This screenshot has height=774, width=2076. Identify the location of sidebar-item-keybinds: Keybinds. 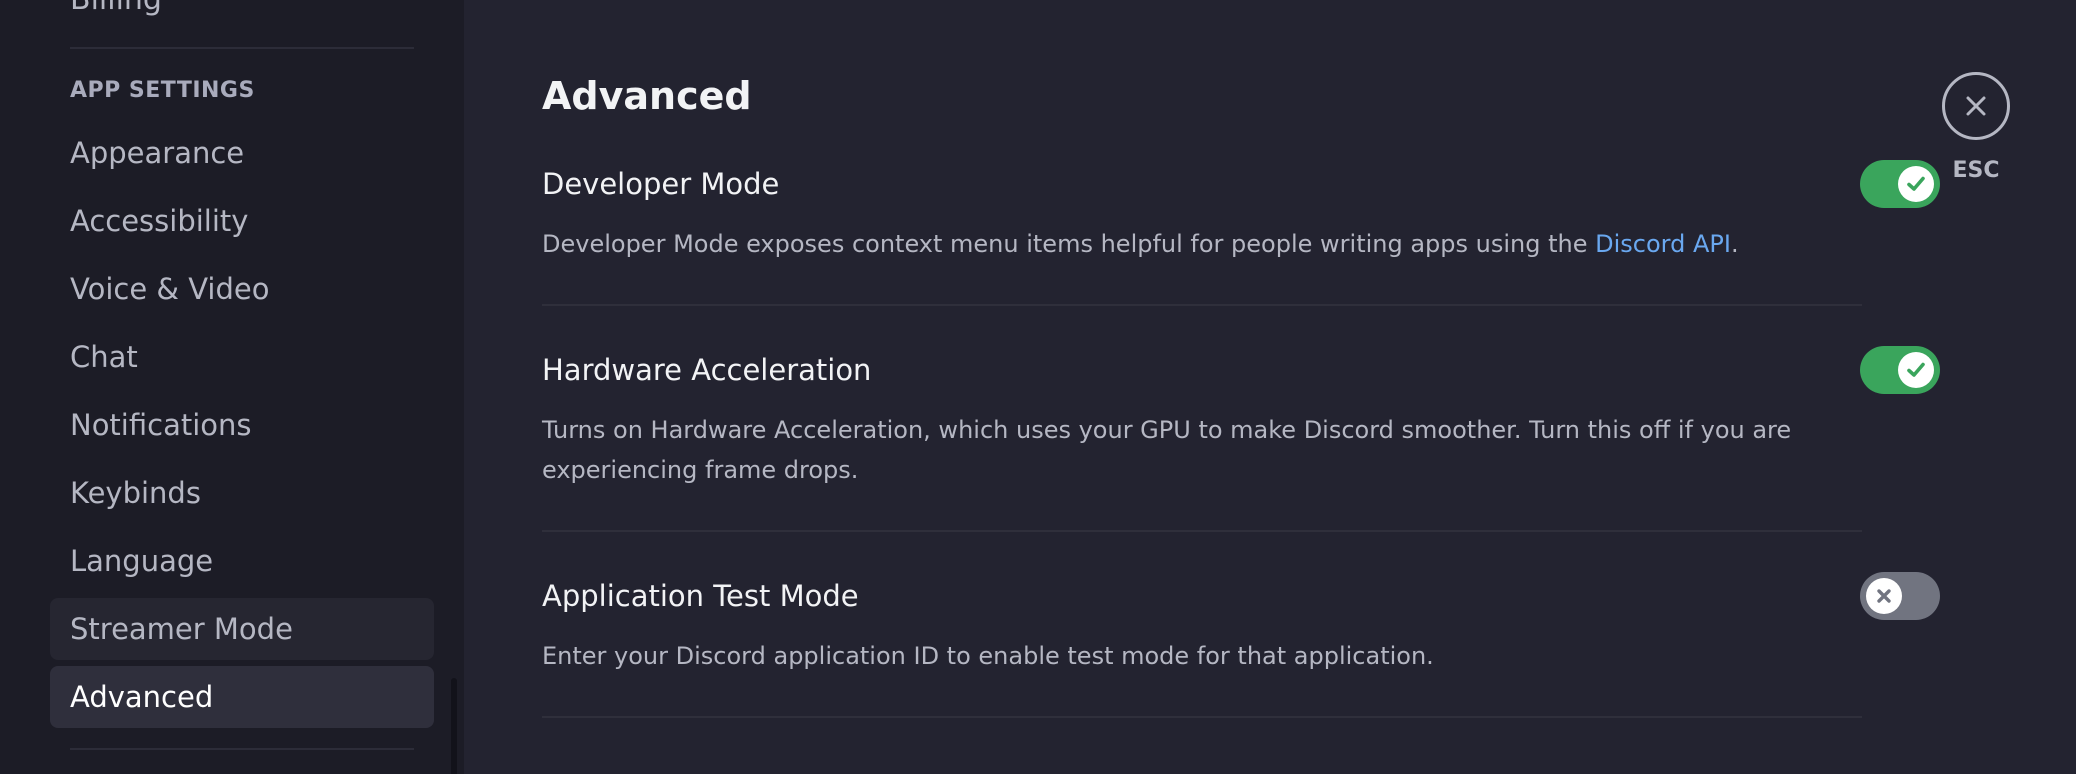
(242, 493).